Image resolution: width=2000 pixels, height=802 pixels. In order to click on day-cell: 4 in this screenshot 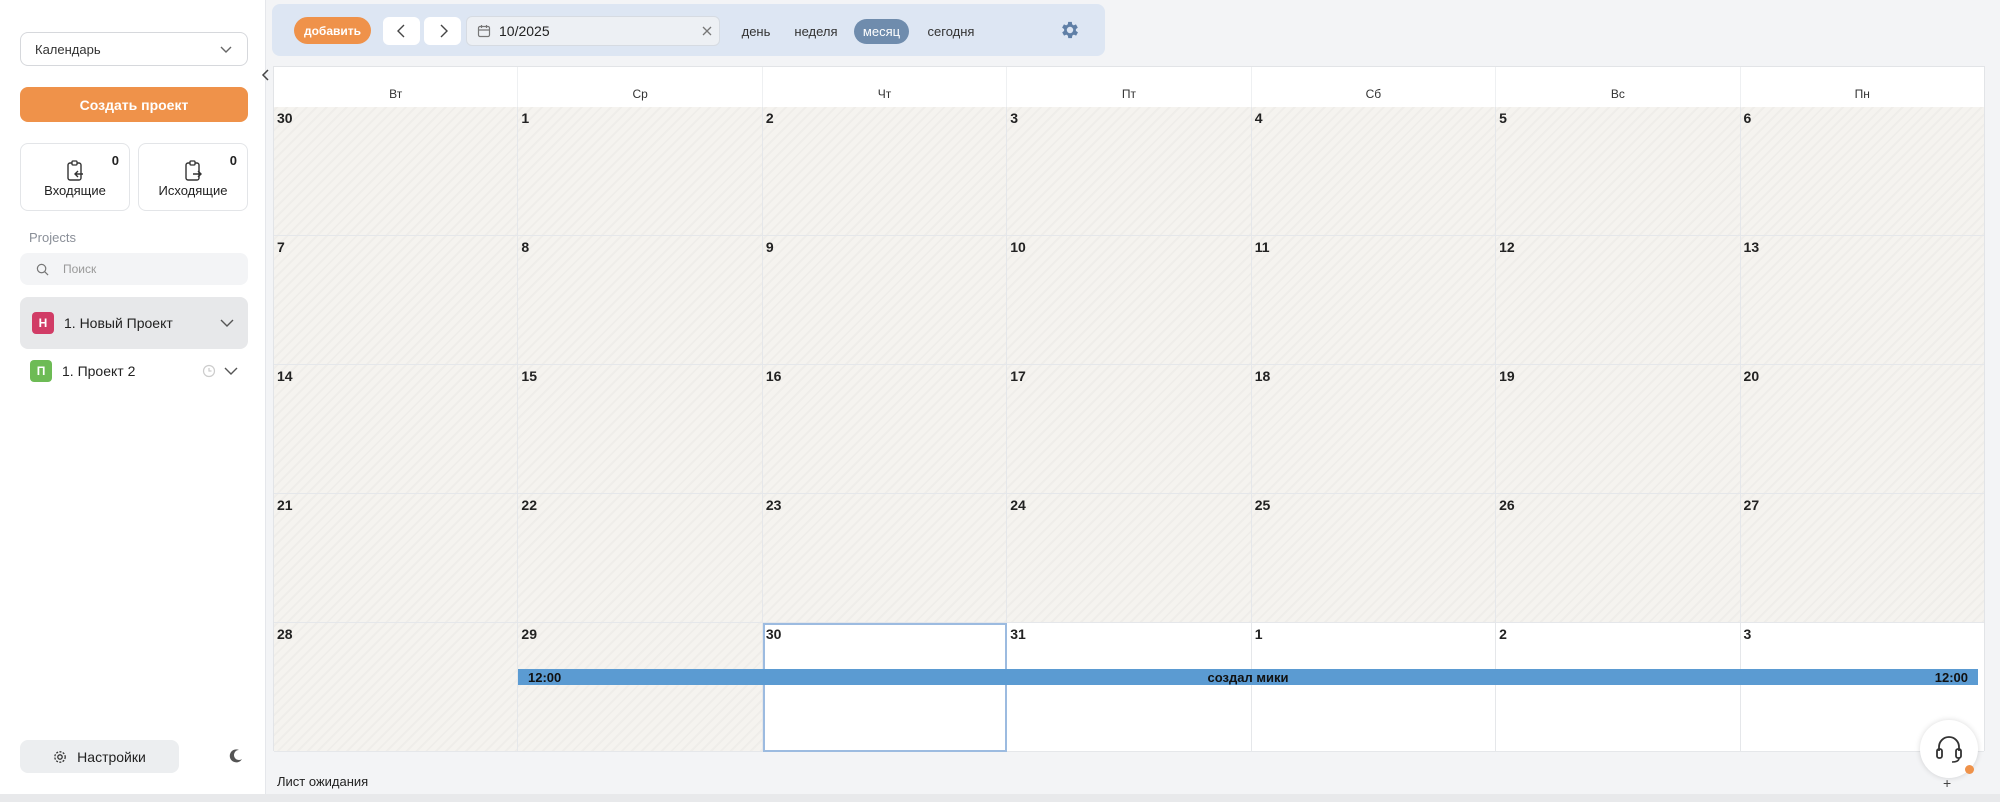, I will do `click(1374, 171)`.